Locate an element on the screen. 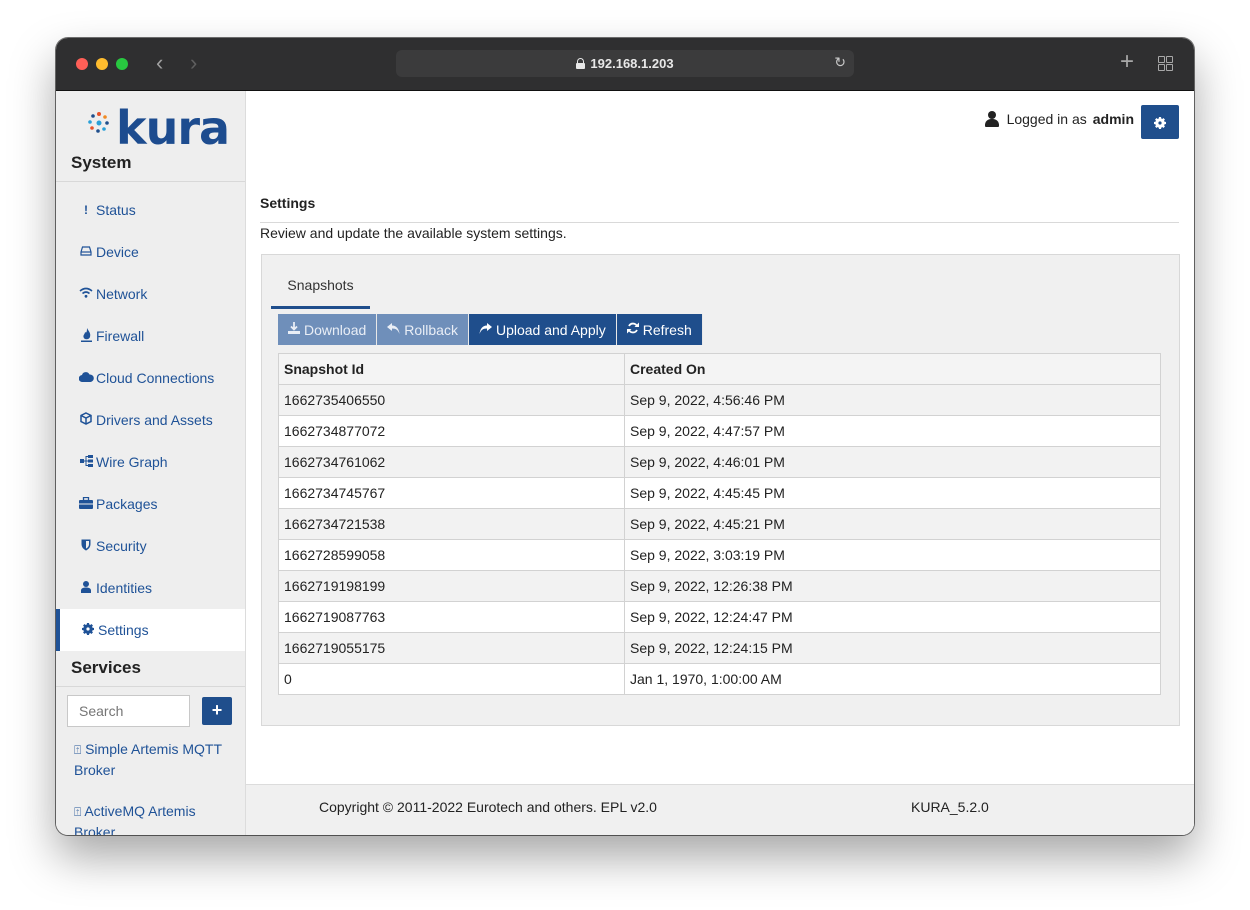 The image size is (1250, 910). rollback-button: Rollback is located at coordinates (423, 329).